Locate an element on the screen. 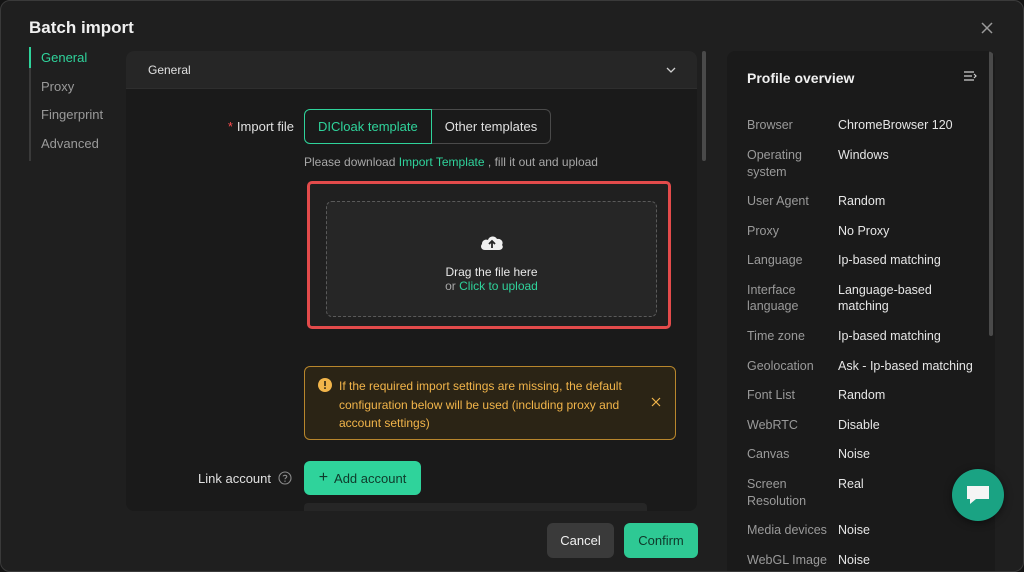 The width and height of the screenshot is (1024, 572). account-list-placeholder is located at coordinates (475, 507).